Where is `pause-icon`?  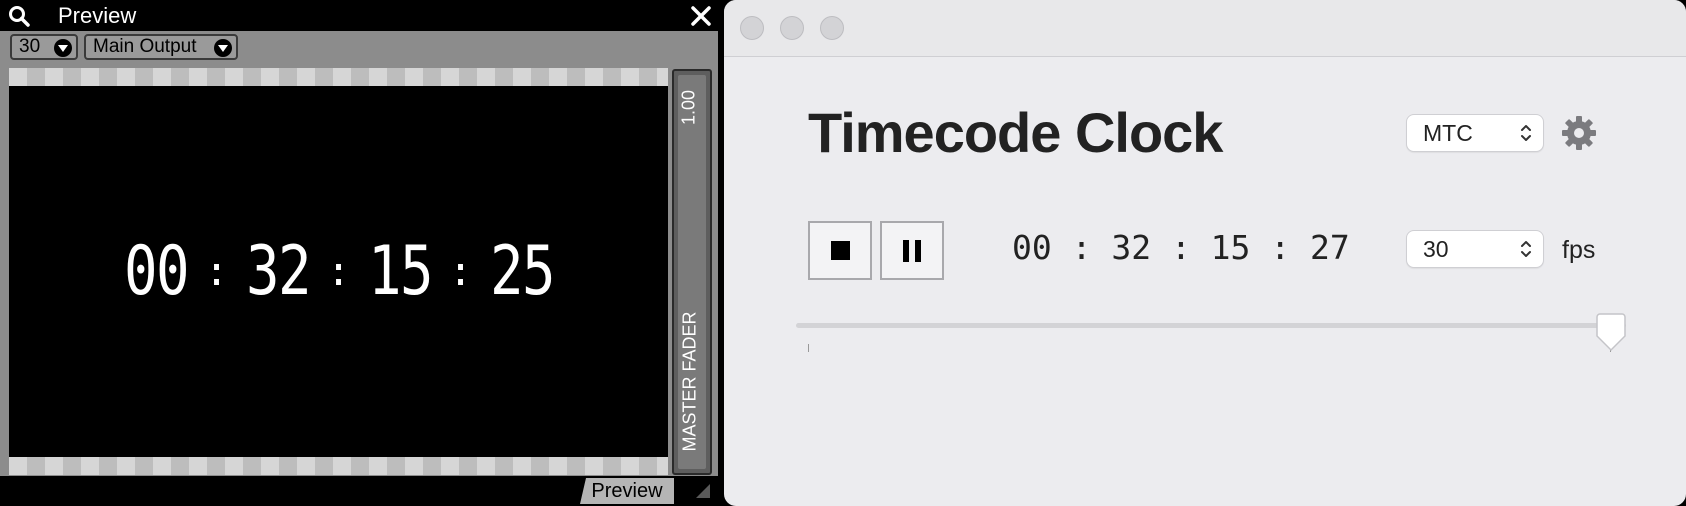
pause-icon is located at coordinates (913, 251).